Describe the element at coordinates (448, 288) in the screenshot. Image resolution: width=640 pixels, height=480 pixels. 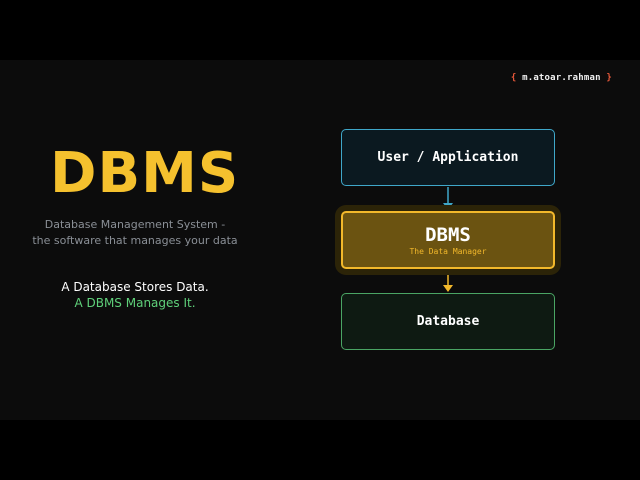
I see `arrowhead-dbms-to-database` at that location.